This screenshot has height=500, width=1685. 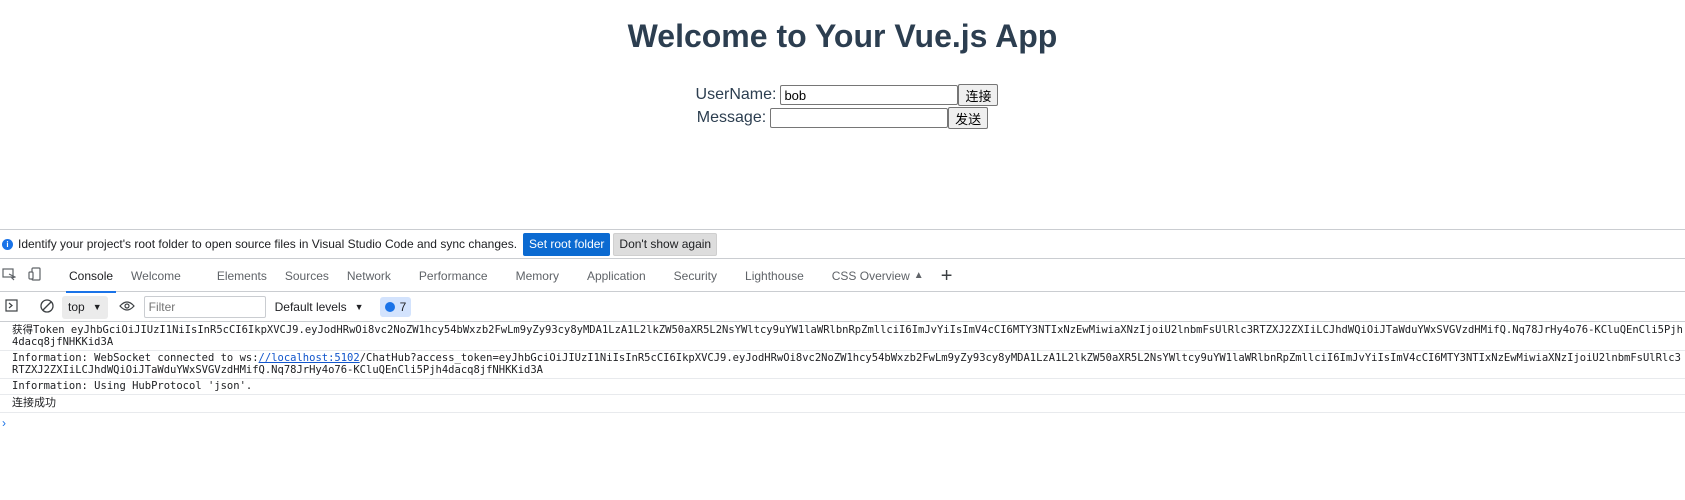 I want to click on tab-memory: Memory, so click(x=532, y=276).